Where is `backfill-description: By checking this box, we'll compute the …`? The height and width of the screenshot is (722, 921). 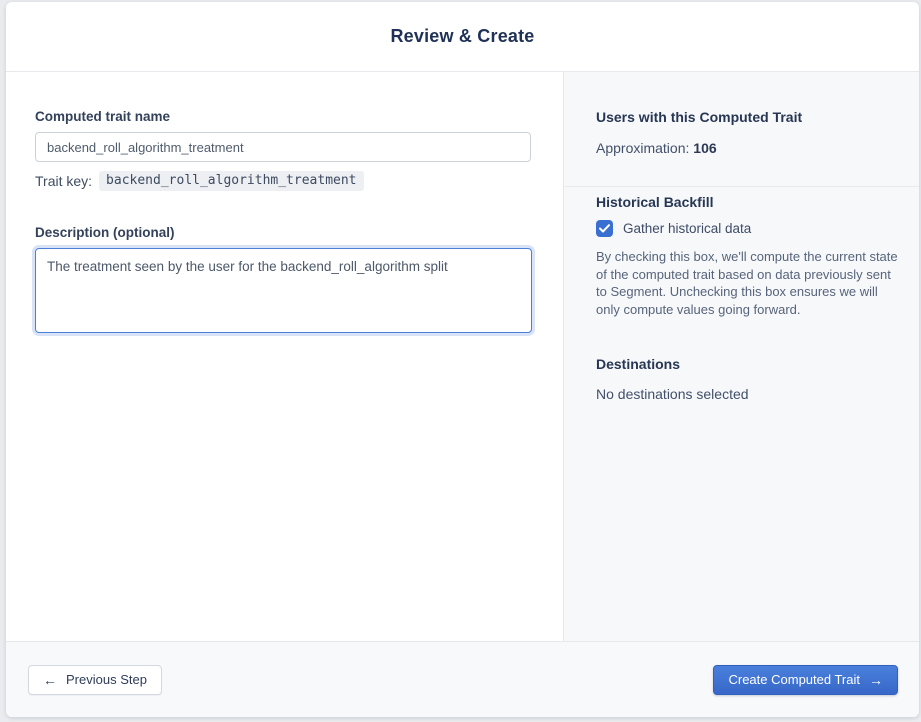
backfill-description: By checking this box, we'll compute the … is located at coordinates (747, 283).